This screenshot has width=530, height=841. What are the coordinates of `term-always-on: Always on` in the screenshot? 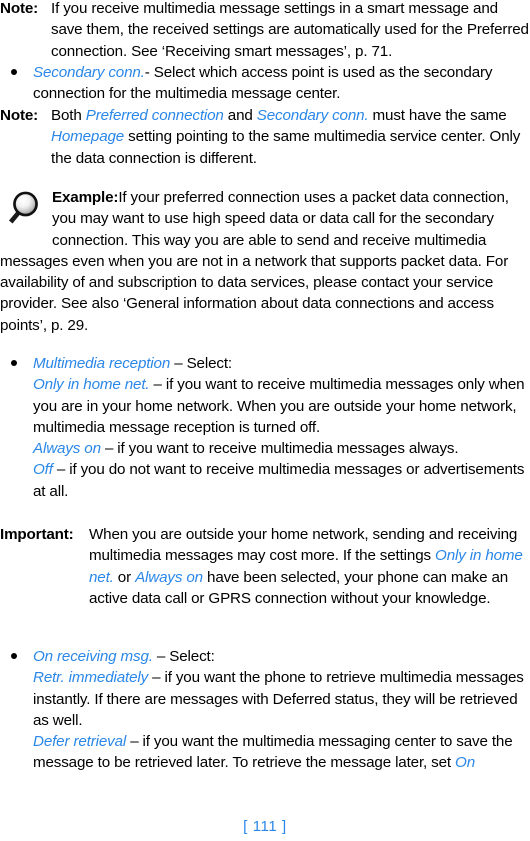 It's located at (67, 449).